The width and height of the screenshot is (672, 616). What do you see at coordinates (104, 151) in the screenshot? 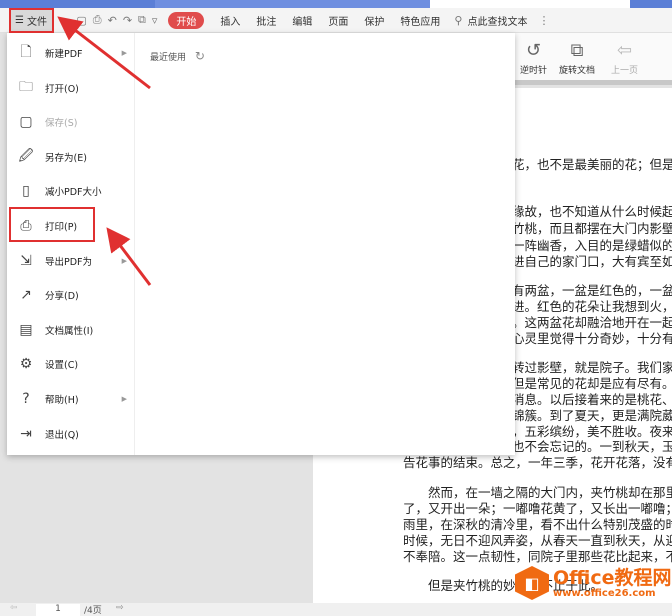
I see `annotation-arrows` at bounding box center [104, 151].